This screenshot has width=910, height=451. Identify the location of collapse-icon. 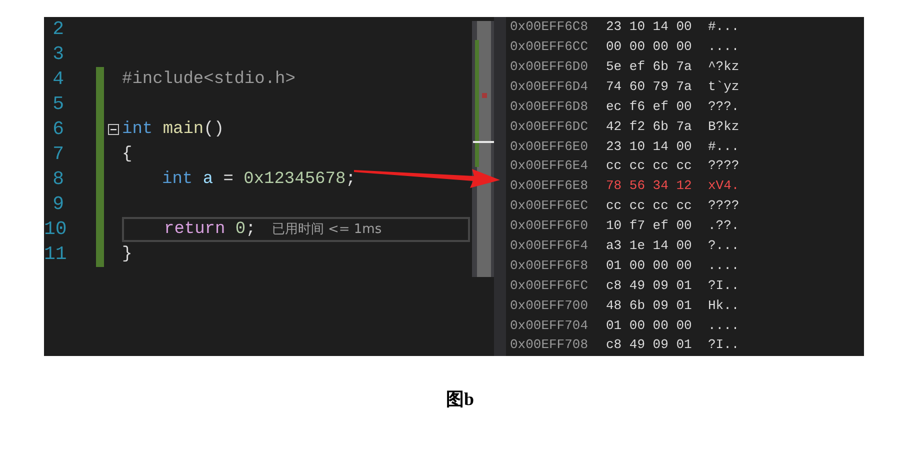
(113, 129).